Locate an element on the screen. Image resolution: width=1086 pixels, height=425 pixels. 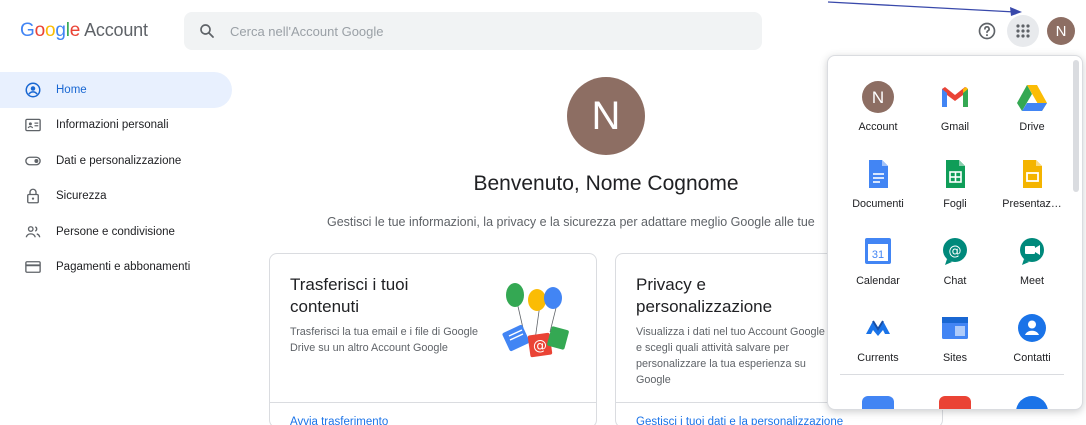
app-label: Calendar is located at coordinates (878, 281).